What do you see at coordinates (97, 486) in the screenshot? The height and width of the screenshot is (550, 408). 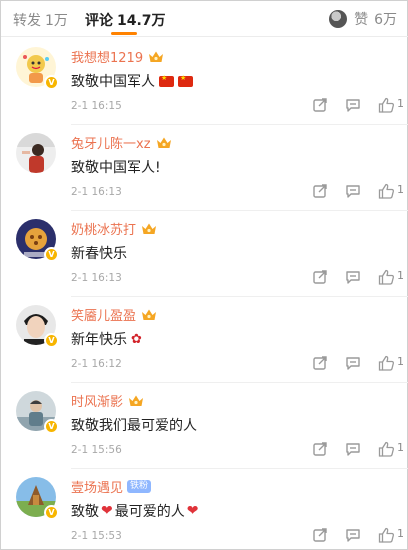 I see `username: 壹场遇见` at bounding box center [97, 486].